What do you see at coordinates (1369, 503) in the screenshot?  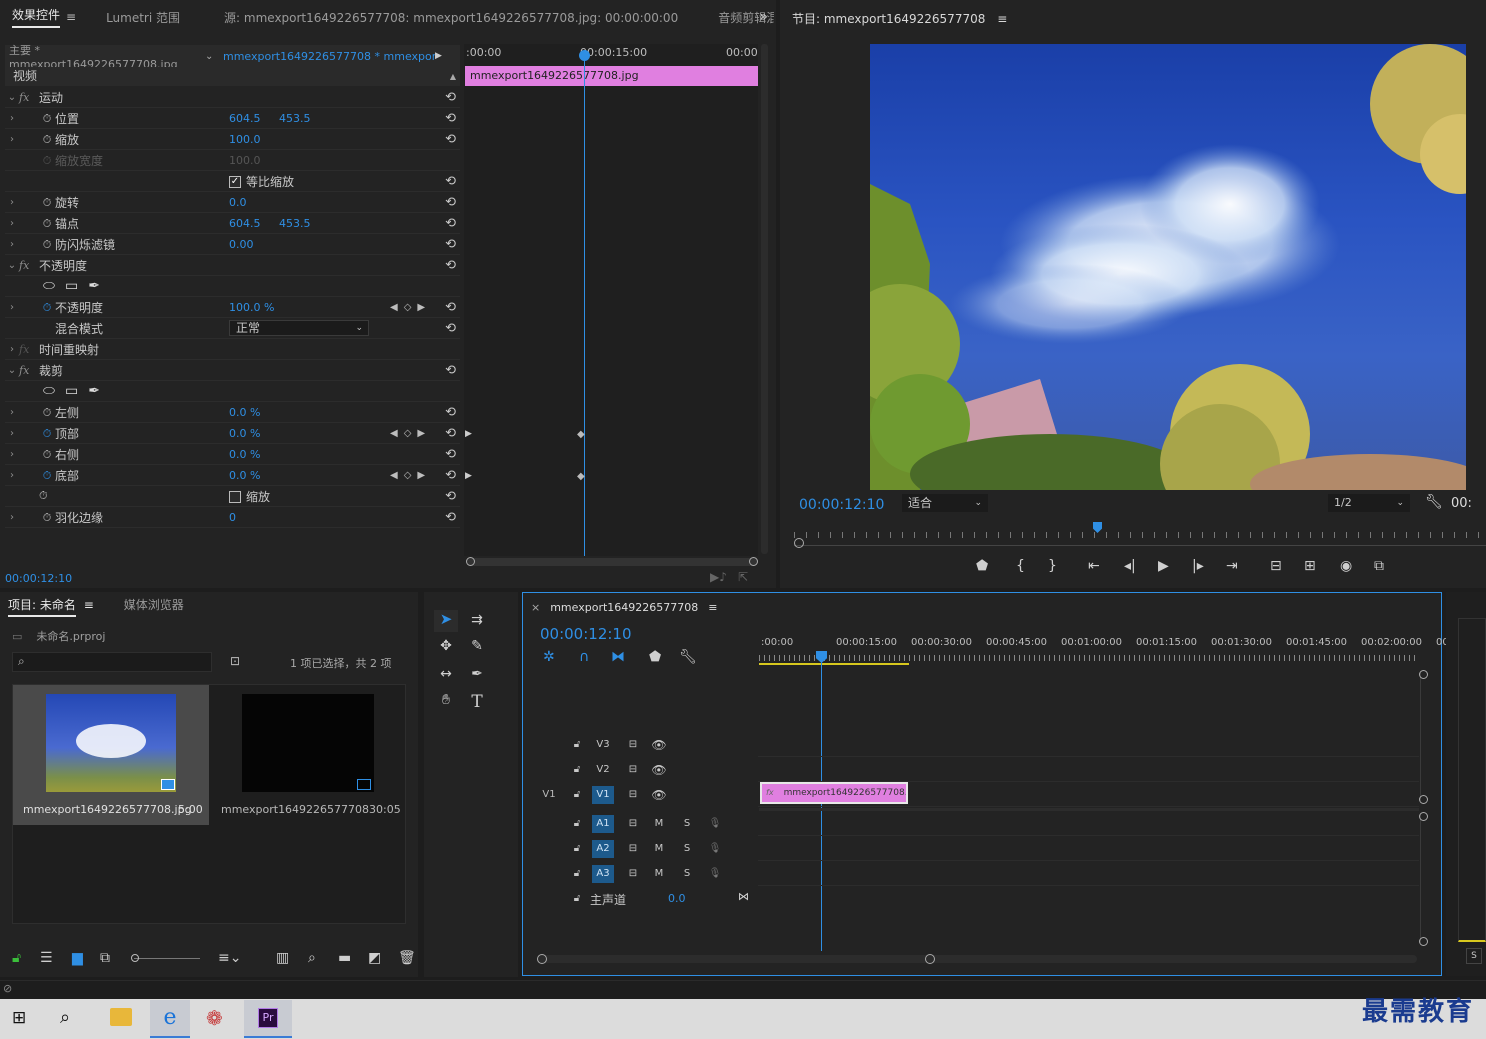 I see `resolution-select: 1/2 ⌄` at bounding box center [1369, 503].